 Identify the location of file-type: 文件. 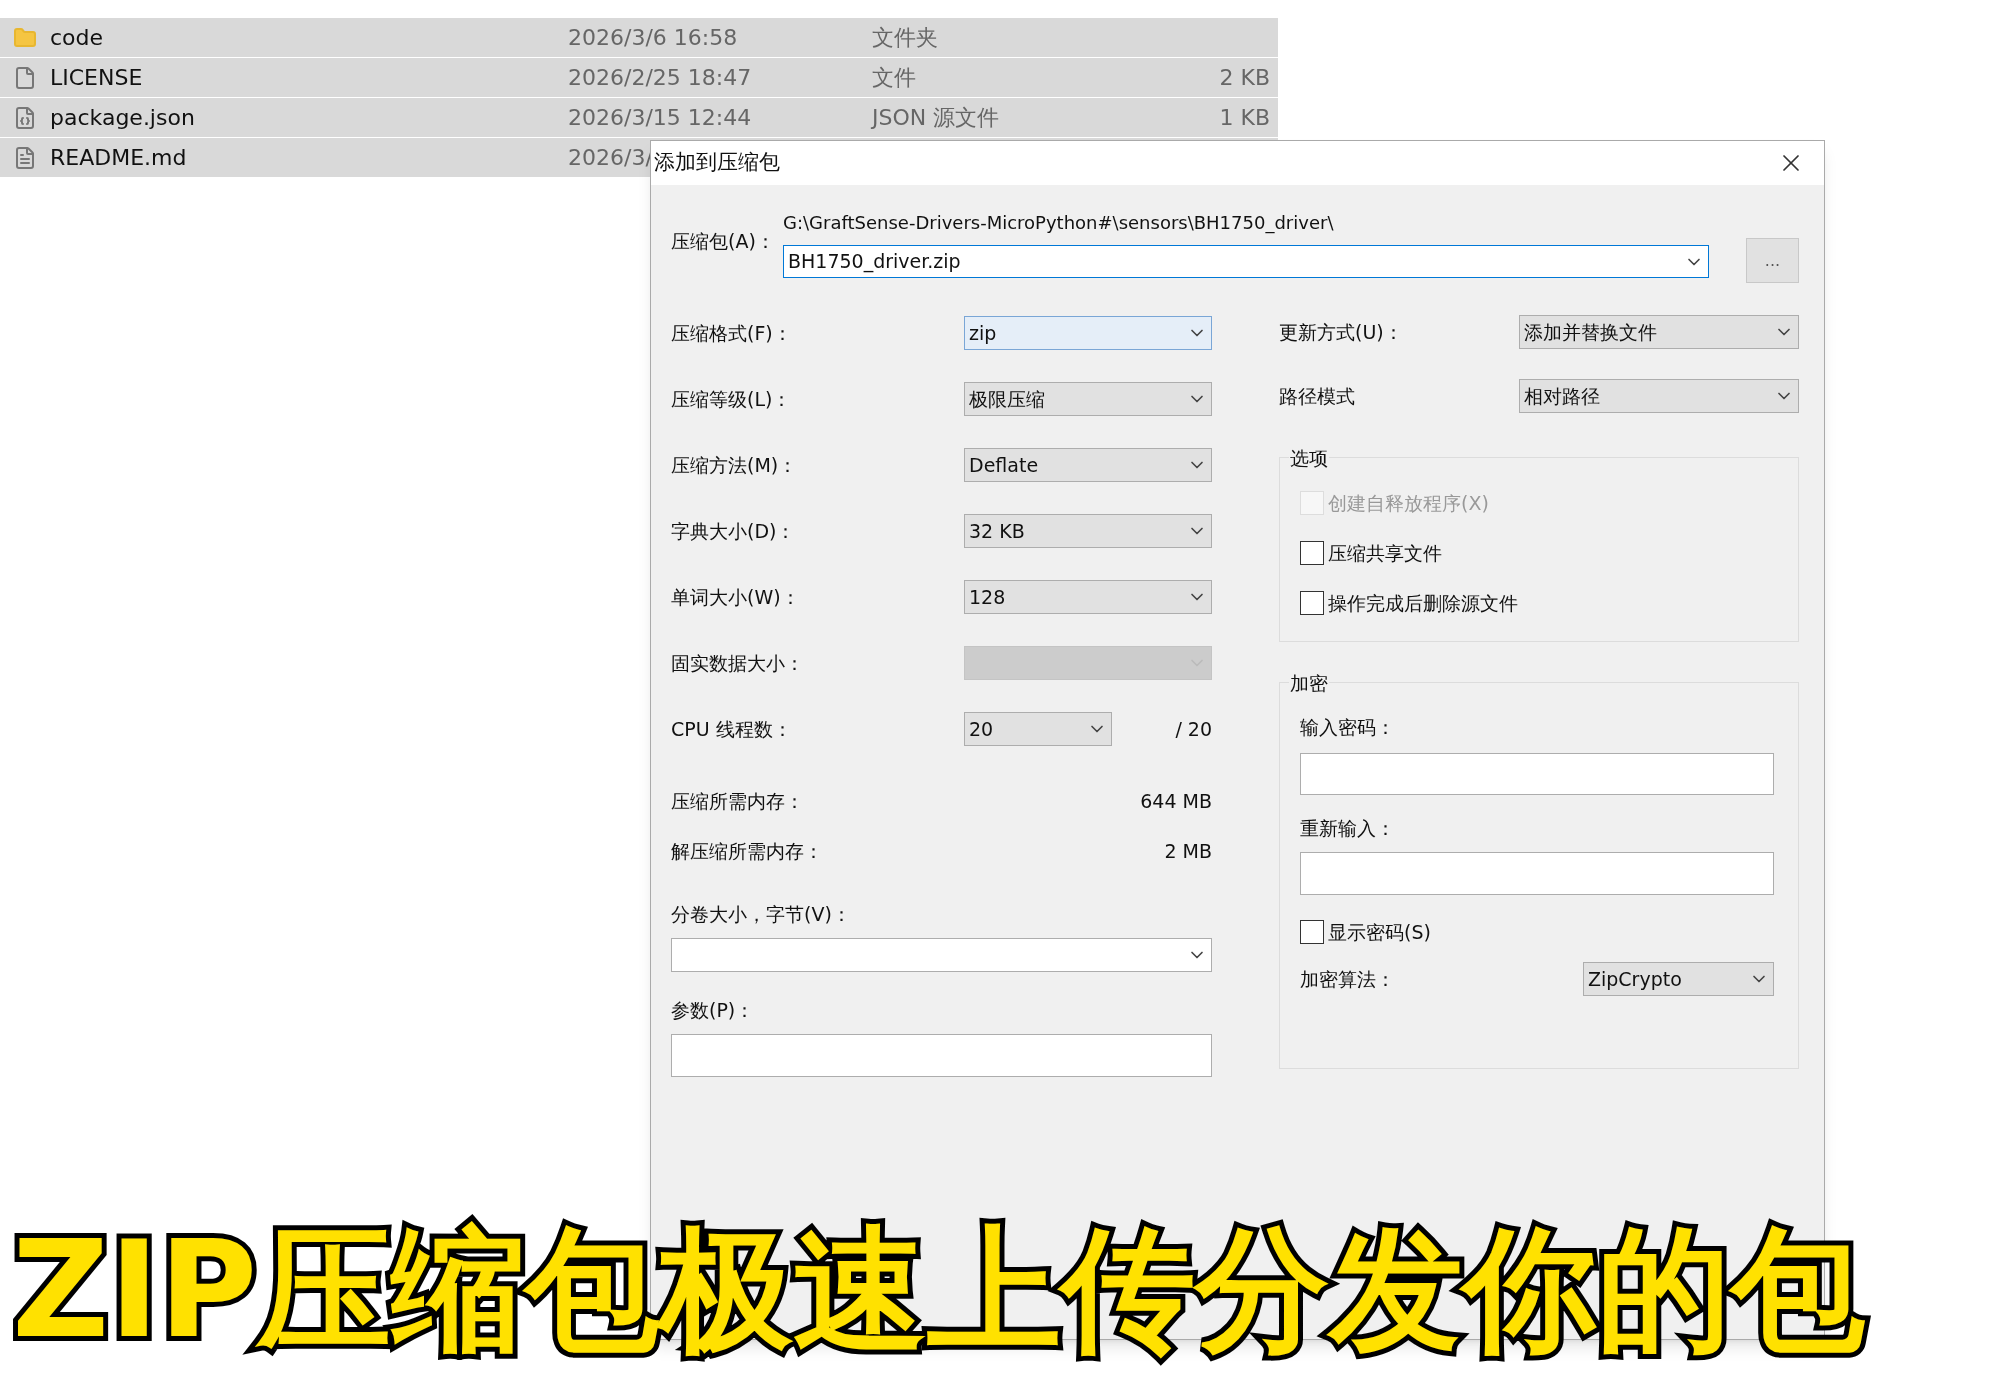
(894, 78).